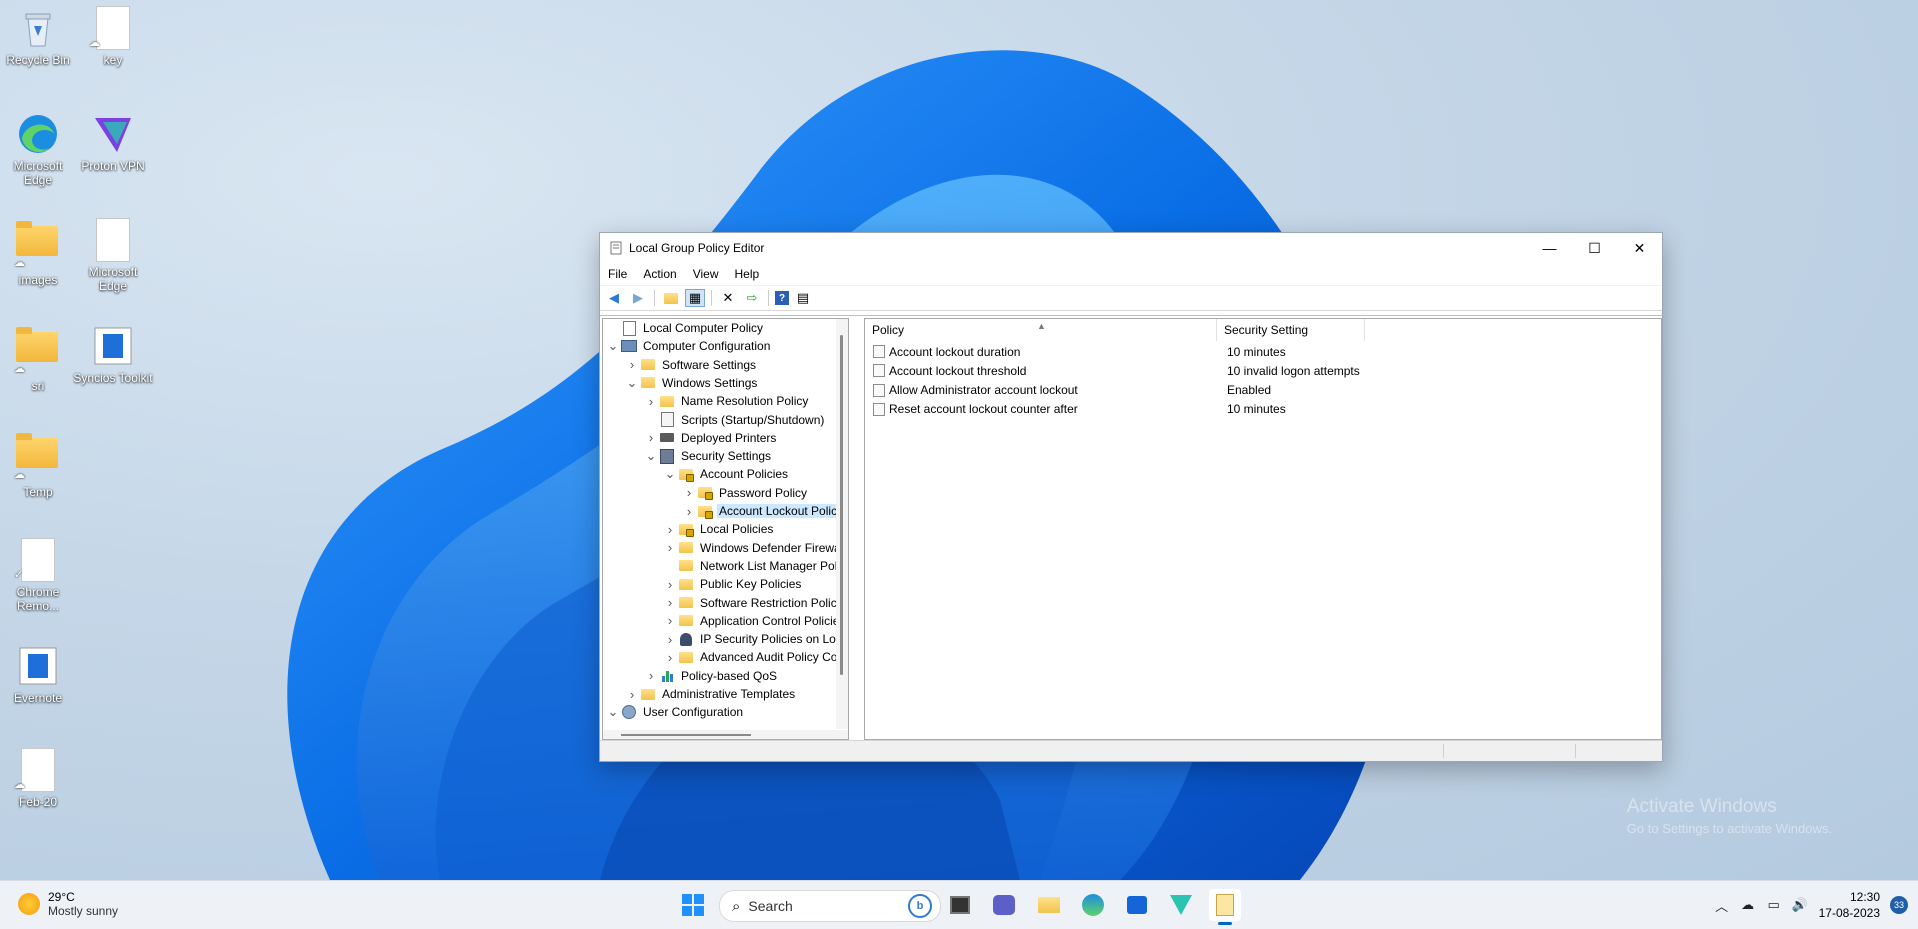 The width and height of the screenshot is (1918, 929). Describe the element at coordinates (1443, 751) in the screenshot. I see `status-divider` at that location.